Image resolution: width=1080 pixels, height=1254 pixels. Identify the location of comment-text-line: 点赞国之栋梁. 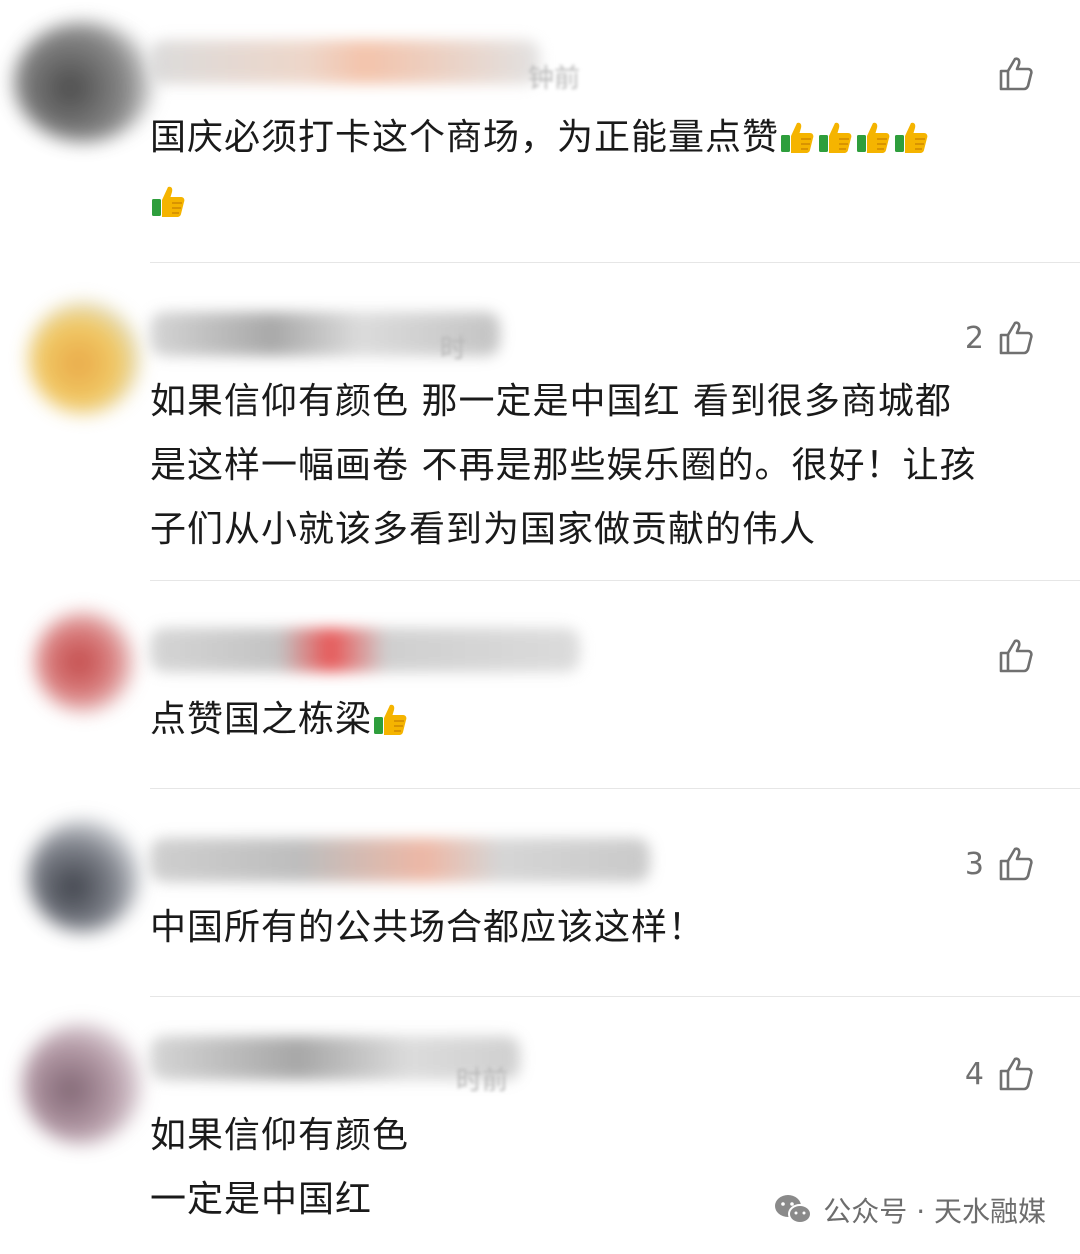
(261, 719).